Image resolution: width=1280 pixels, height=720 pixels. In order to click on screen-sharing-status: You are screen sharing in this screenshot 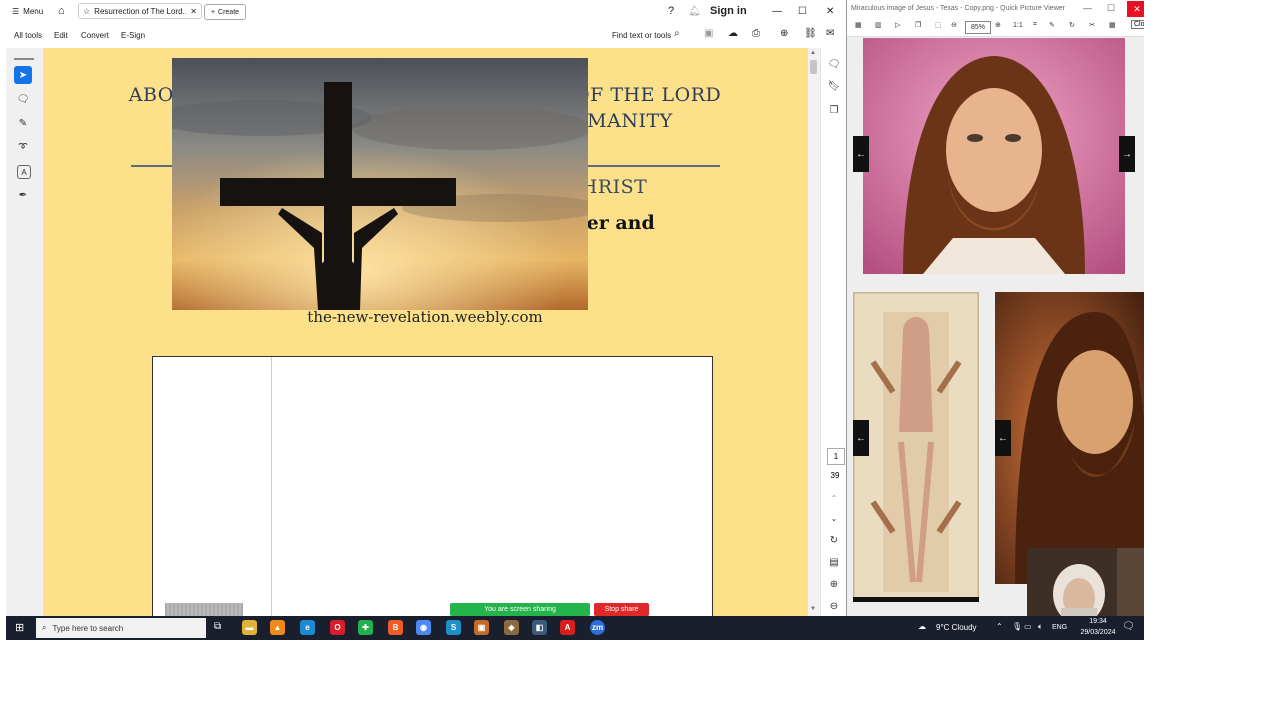, I will do `click(520, 609)`.